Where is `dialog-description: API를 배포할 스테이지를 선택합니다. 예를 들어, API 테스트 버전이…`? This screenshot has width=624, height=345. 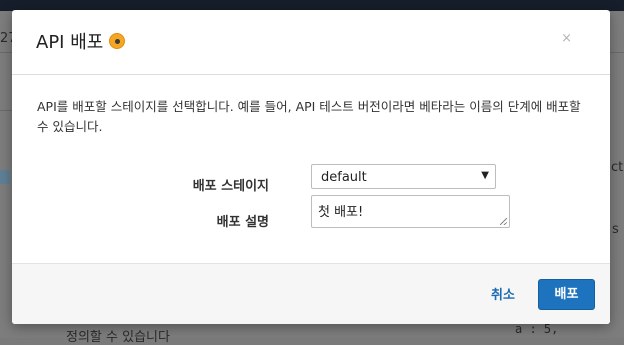
dialog-description: API를 배포할 스테이지를 선택합니다. 예를 들어, API 테스트 버전이… is located at coordinates (309, 116).